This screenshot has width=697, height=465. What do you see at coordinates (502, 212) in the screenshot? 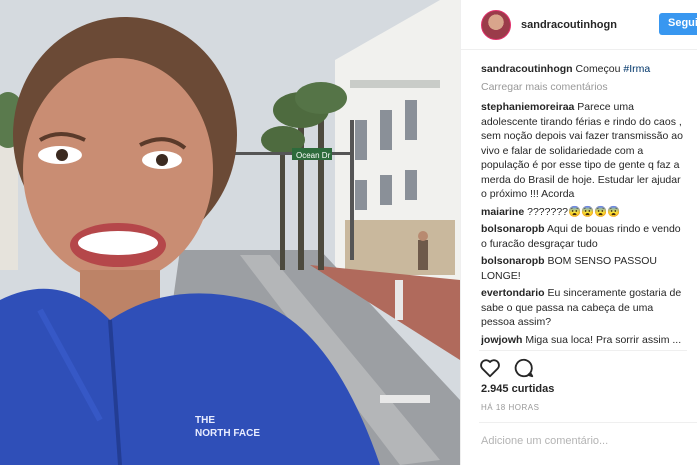
I see `comment-user: maiarine` at bounding box center [502, 212].